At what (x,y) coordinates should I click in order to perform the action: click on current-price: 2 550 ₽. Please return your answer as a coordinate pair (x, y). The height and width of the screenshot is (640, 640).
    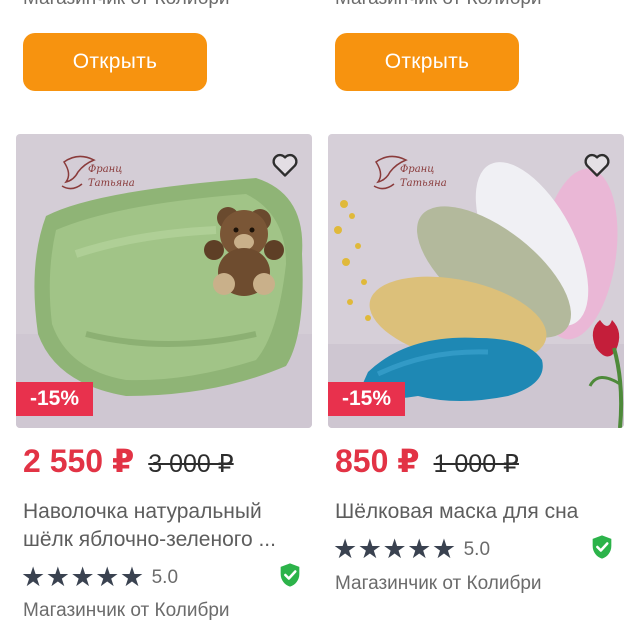
    Looking at the image, I should click on (79, 461).